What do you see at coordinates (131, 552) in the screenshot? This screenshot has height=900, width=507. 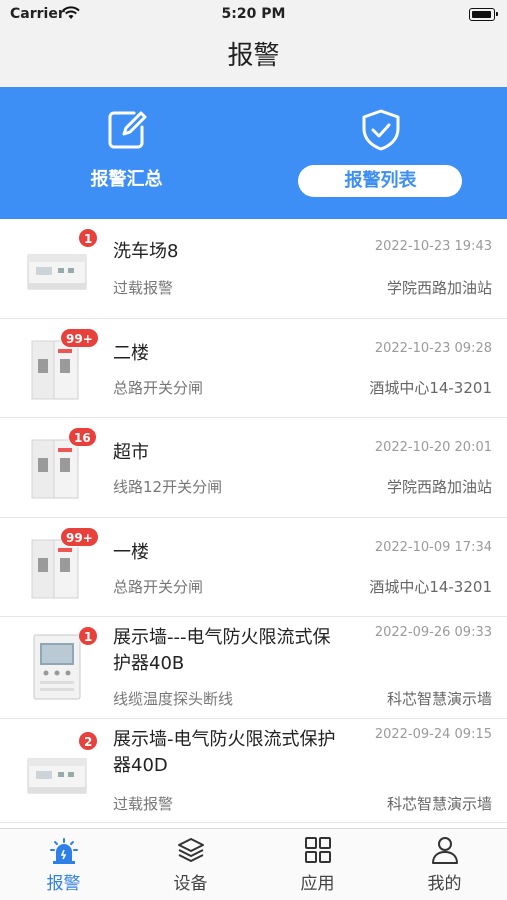 I see `alarm-device-name: 一楼` at bounding box center [131, 552].